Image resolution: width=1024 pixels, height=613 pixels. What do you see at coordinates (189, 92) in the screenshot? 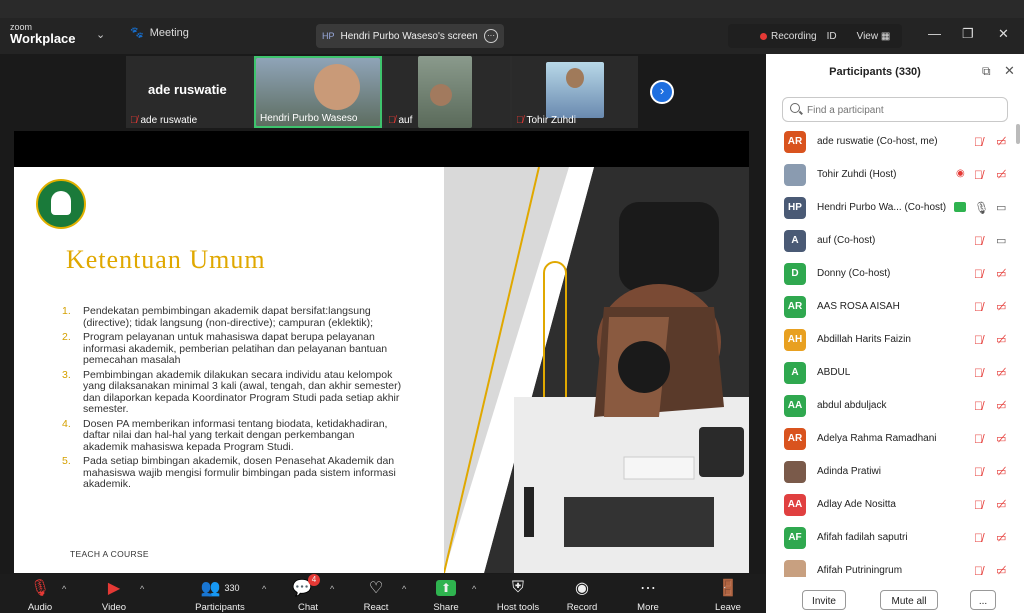
I see `video-tile: ade ruswatie 🎙̸ ade ruswatie` at bounding box center [189, 92].